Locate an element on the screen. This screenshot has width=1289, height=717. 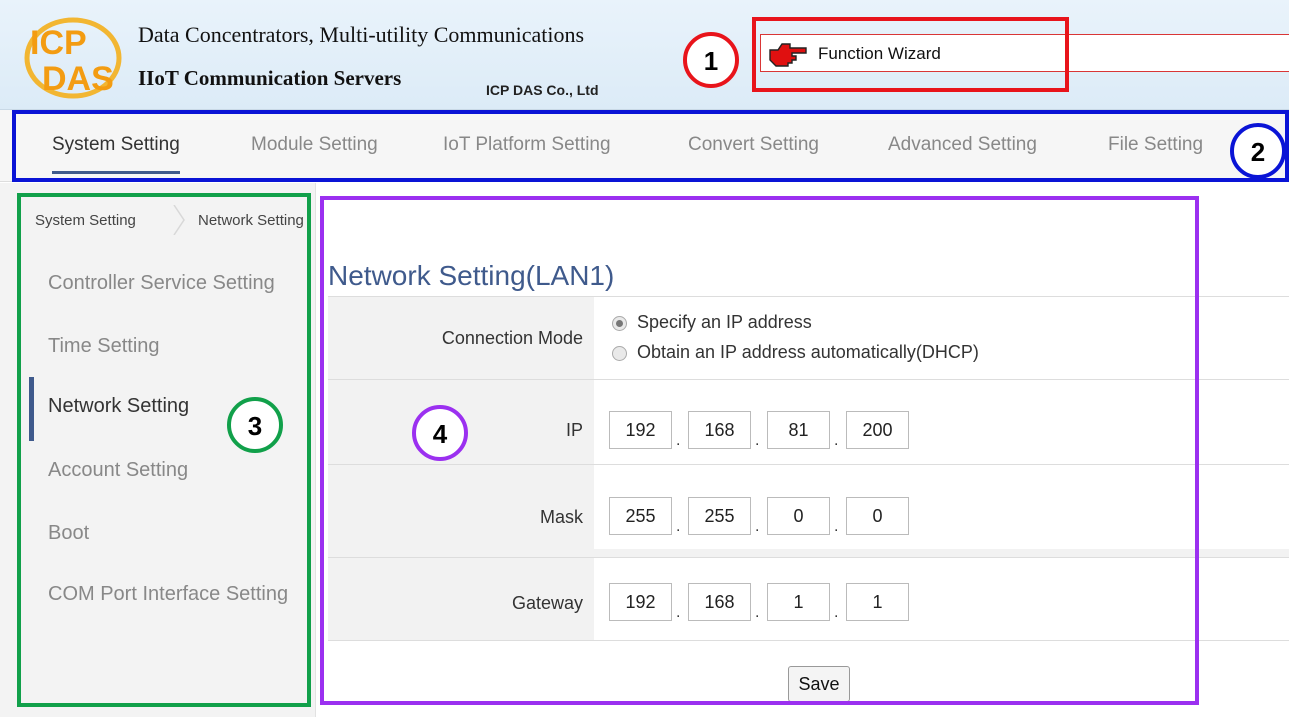
page-title: Network Setting(LAN1) is located at coordinates (471, 275).